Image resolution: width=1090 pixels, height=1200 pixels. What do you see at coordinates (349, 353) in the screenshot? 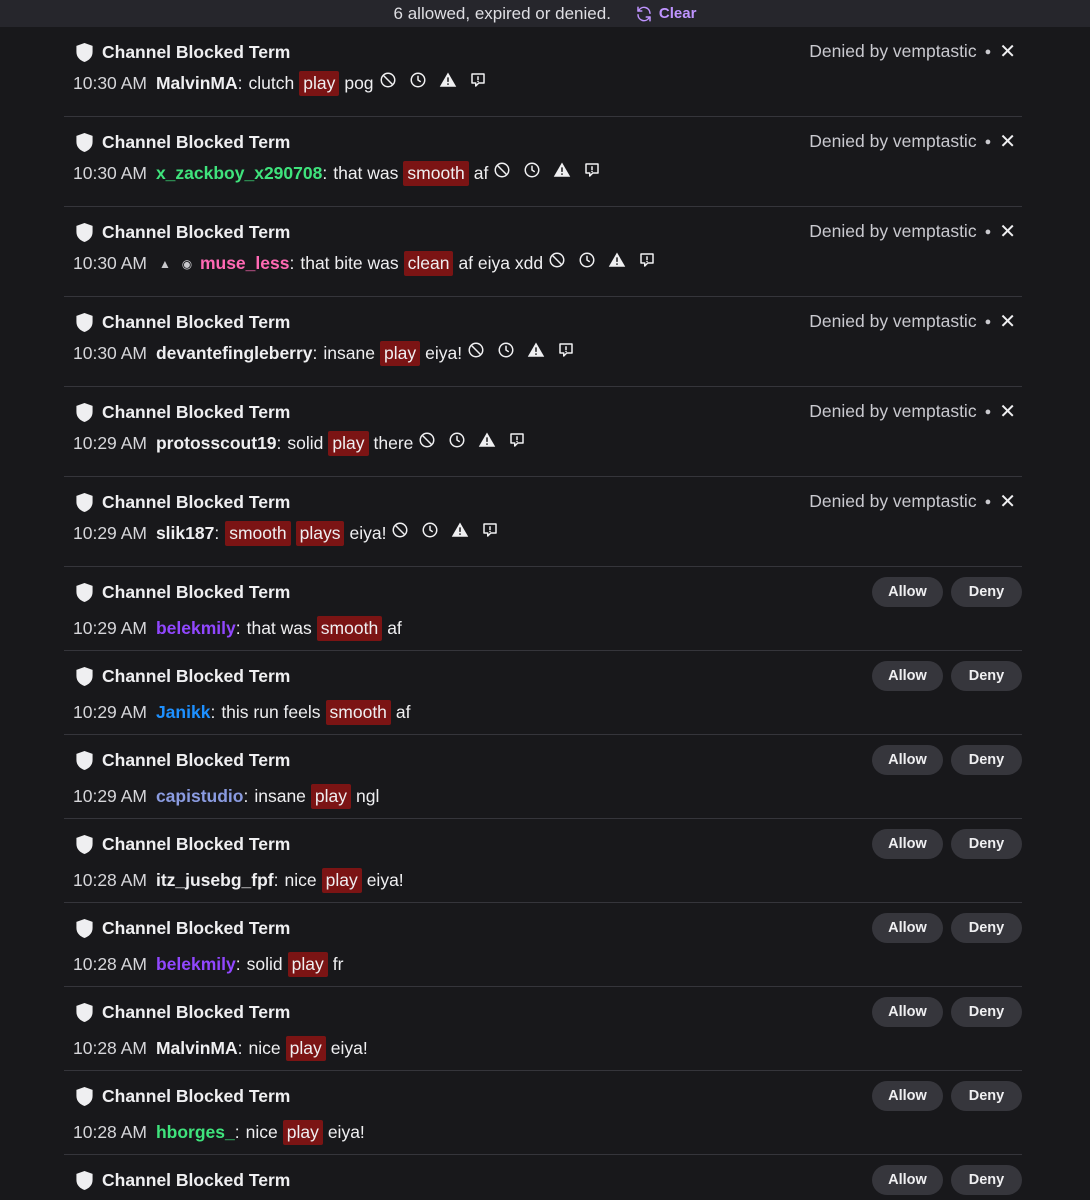
I see `message-text: insane` at bounding box center [349, 353].